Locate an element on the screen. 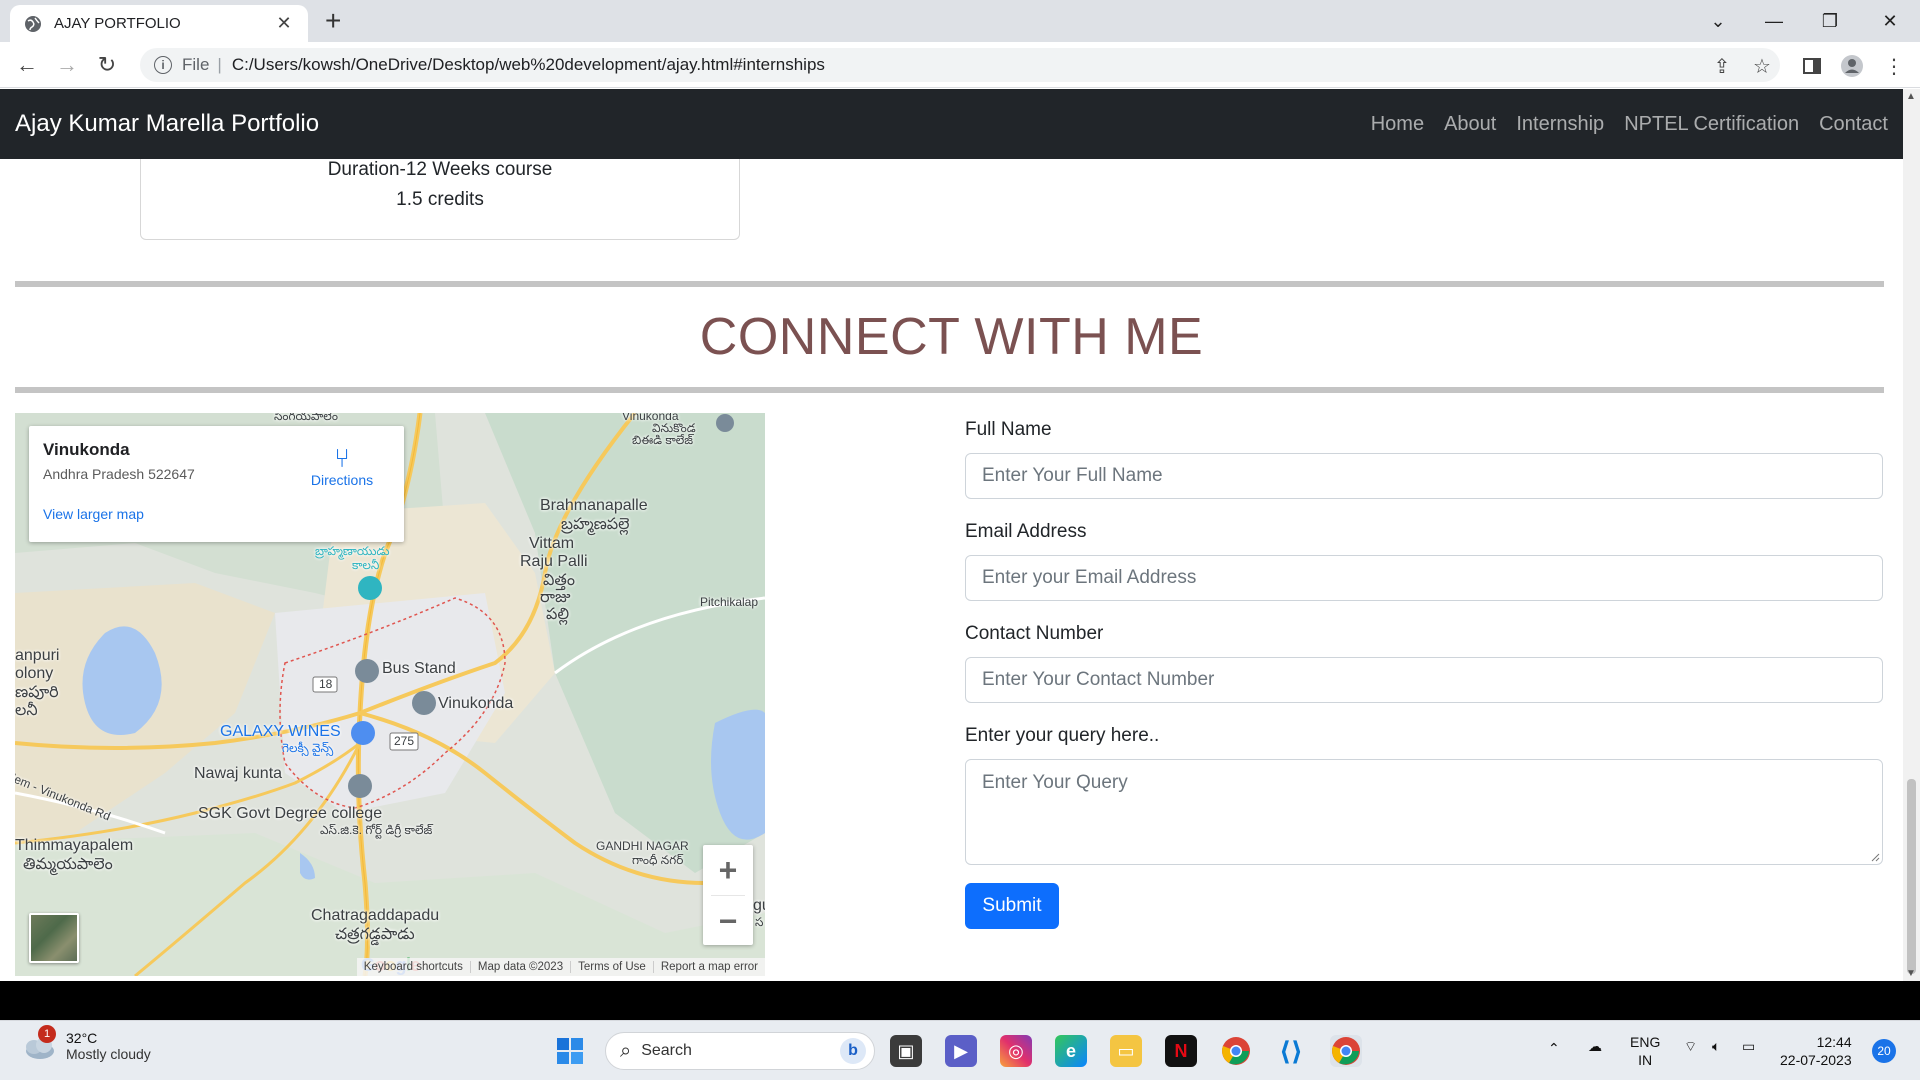 This screenshot has height=1080, width=1920. section-divider-bottom is located at coordinates (949, 390).